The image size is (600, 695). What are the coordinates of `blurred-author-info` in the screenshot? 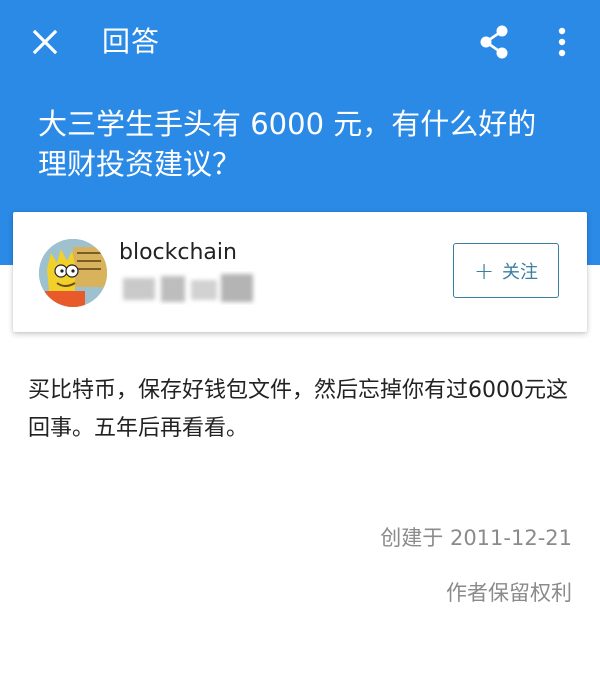 It's located at (188, 288).